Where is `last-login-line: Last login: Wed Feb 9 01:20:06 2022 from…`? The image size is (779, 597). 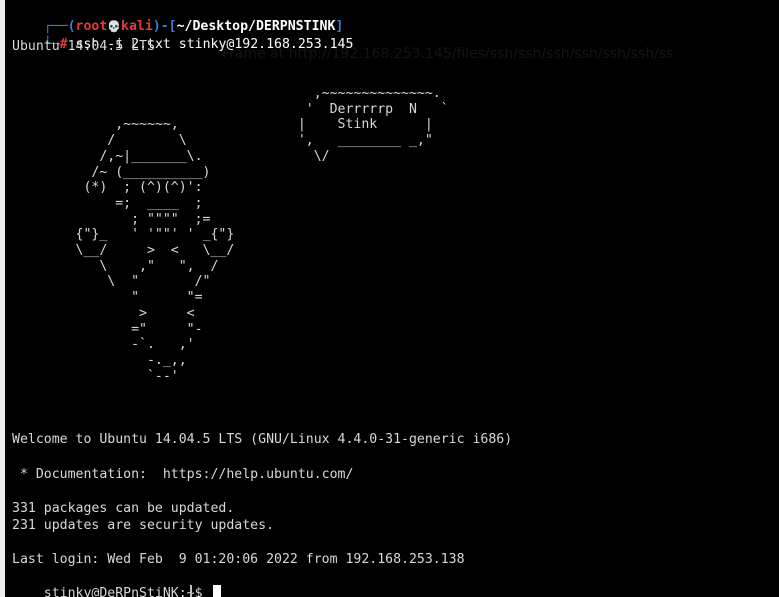 last-login-line: Last login: Wed Feb 9 01:20:06 2022 from… is located at coordinates (238, 559).